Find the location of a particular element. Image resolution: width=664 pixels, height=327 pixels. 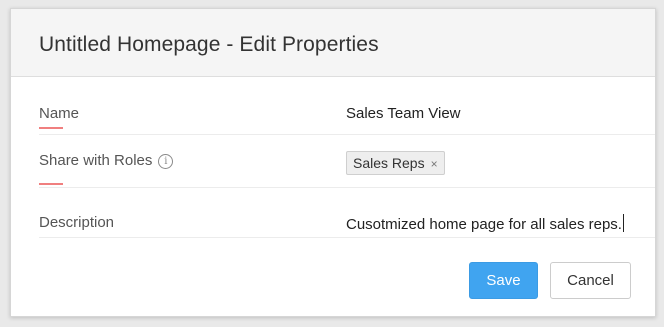

role-tag: Sales Reps × is located at coordinates (395, 163).